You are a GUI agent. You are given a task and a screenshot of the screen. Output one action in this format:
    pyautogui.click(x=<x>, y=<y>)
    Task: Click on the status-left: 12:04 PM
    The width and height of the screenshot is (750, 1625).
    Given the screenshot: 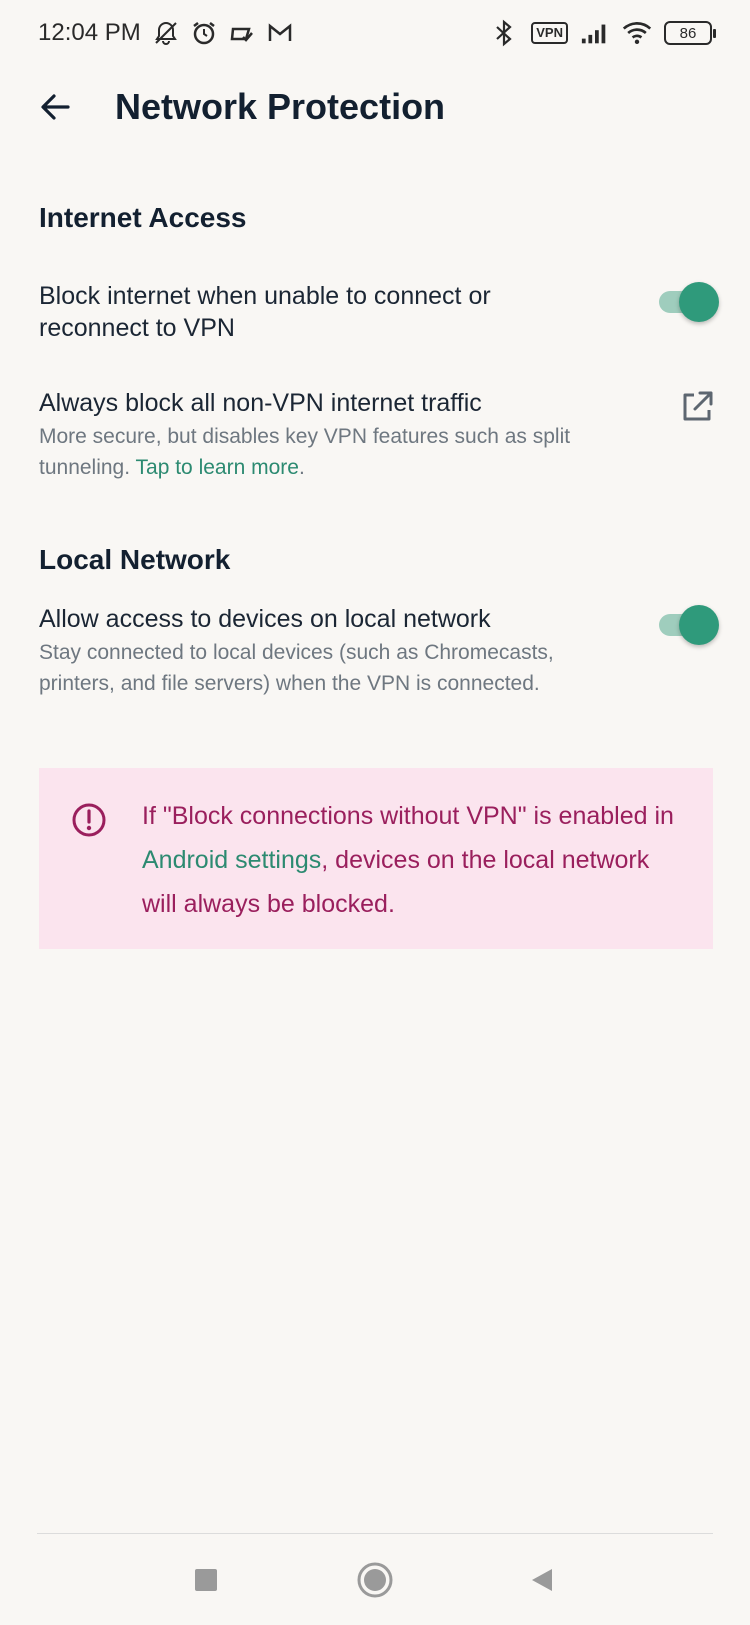 What is the action you would take?
    pyautogui.click(x=166, y=33)
    